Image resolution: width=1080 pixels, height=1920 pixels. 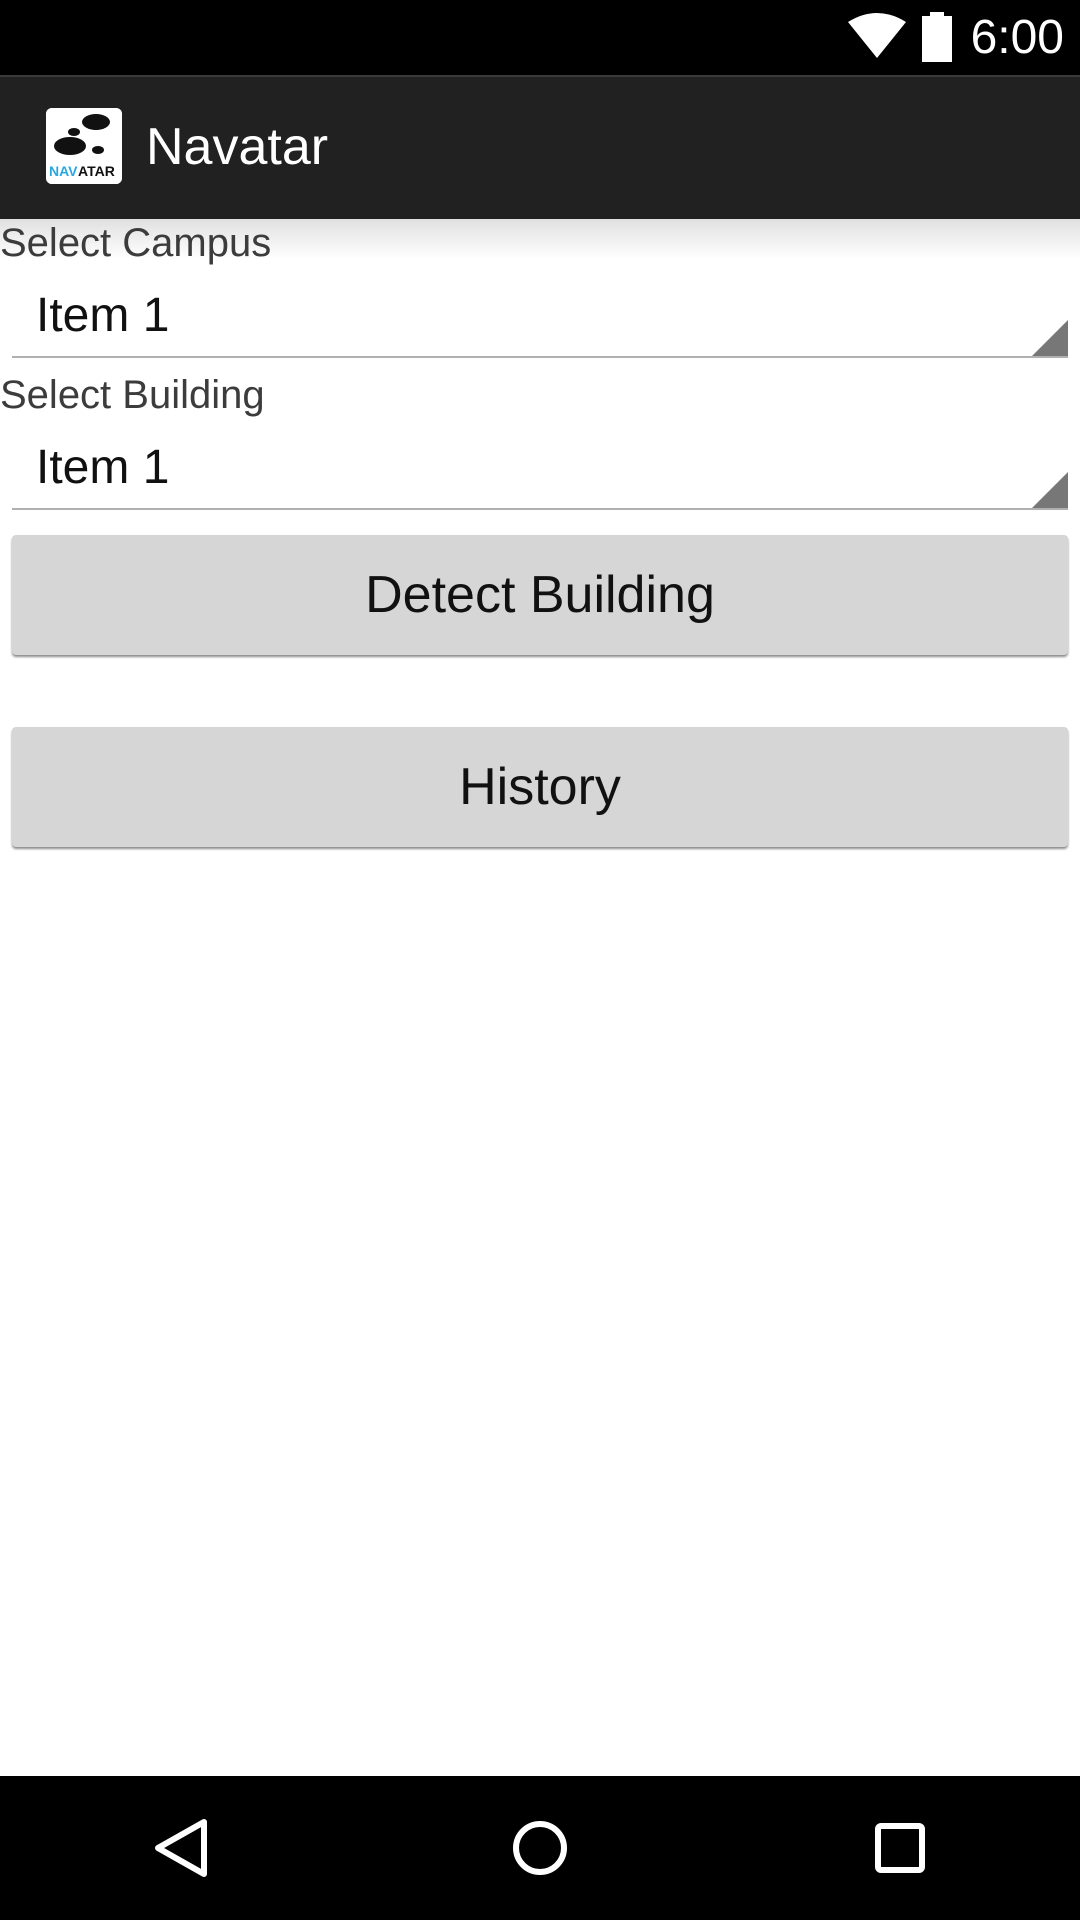 What do you see at coordinates (63, 171) in the screenshot?
I see `svg-text: NAV` at bounding box center [63, 171].